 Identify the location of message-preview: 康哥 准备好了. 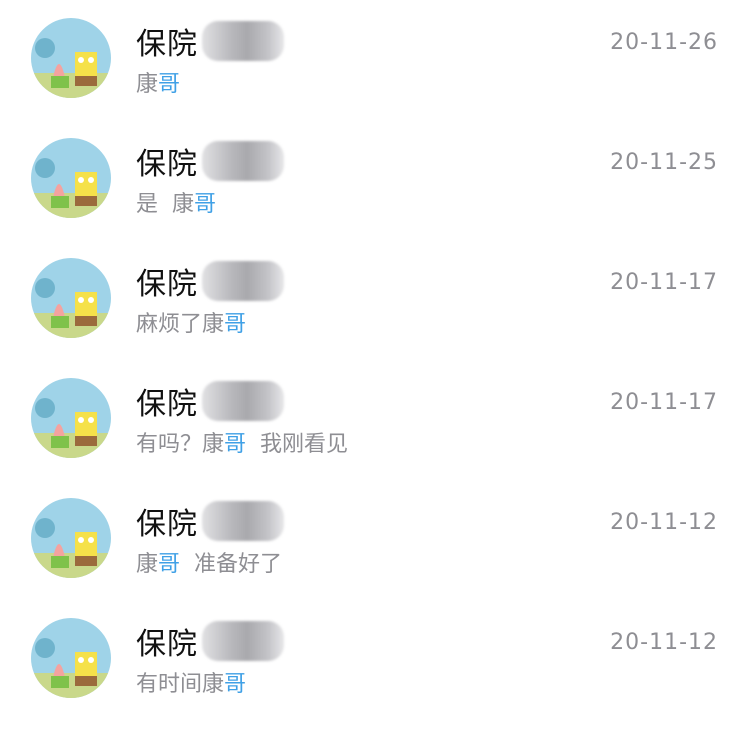
(209, 564).